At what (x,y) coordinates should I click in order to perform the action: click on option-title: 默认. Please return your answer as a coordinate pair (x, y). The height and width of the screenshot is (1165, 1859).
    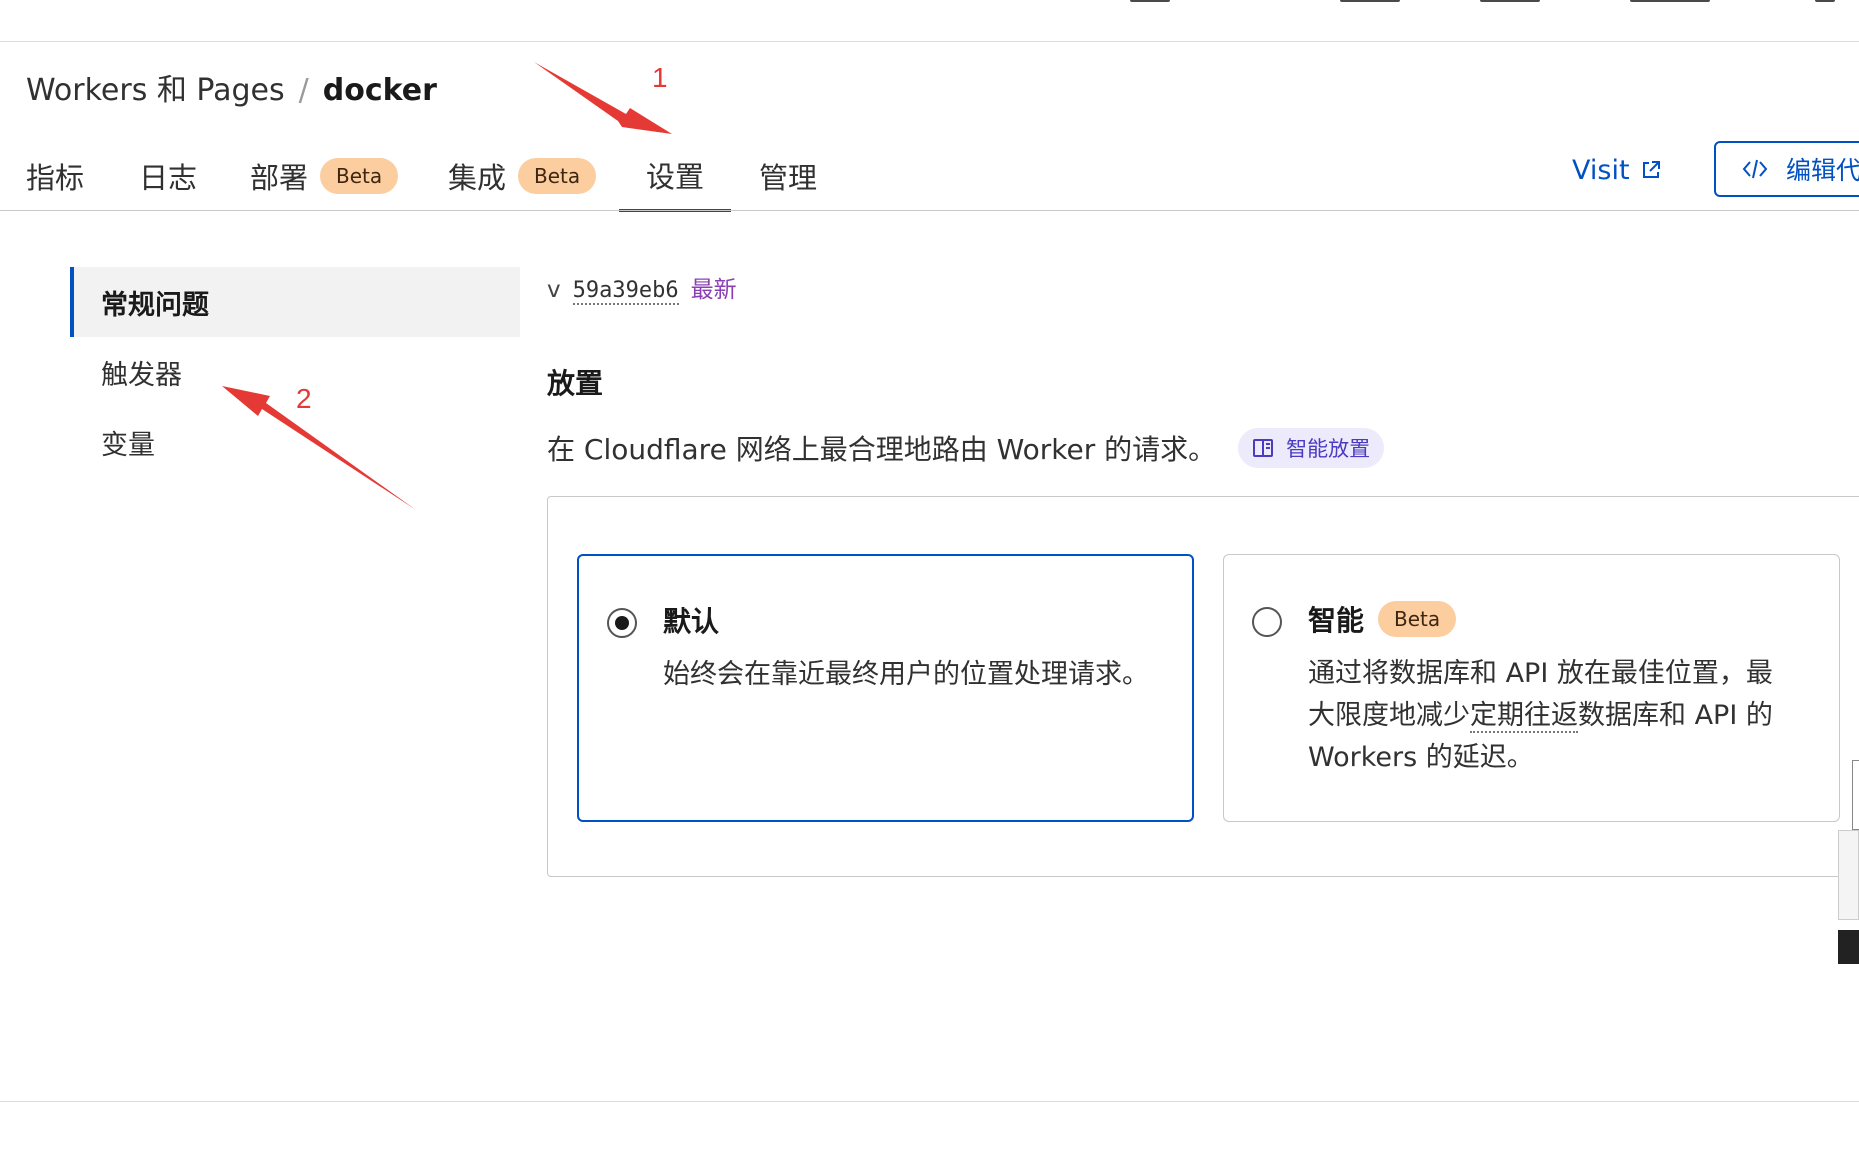
    Looking at the image, I should click on (691, 620).